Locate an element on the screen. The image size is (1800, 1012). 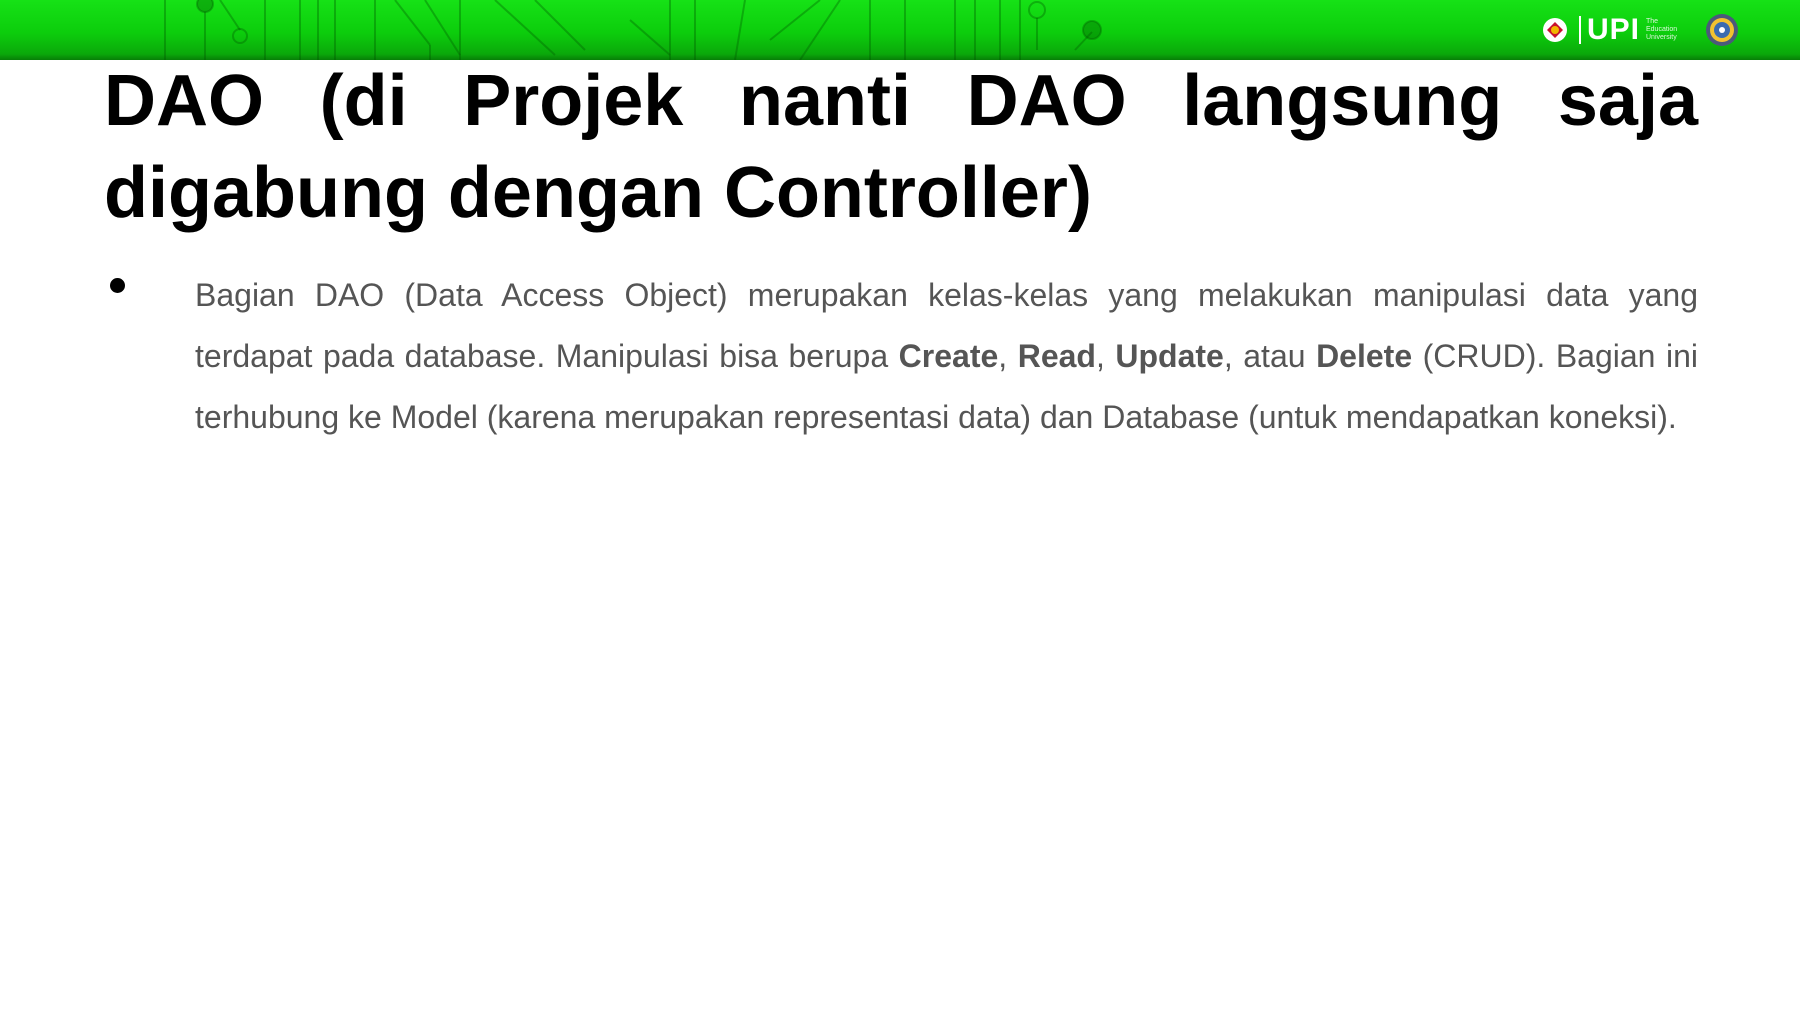
upi-logo: UPI The Education University is located at coordinates (1632, 29).